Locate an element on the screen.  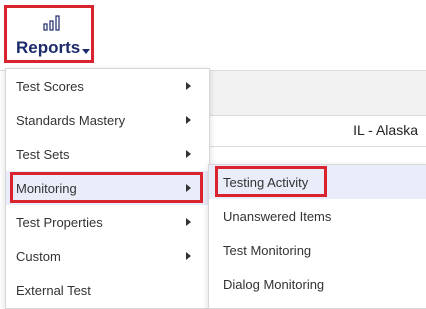
menu-item-label: Custom is located at coordinates (38, 256).